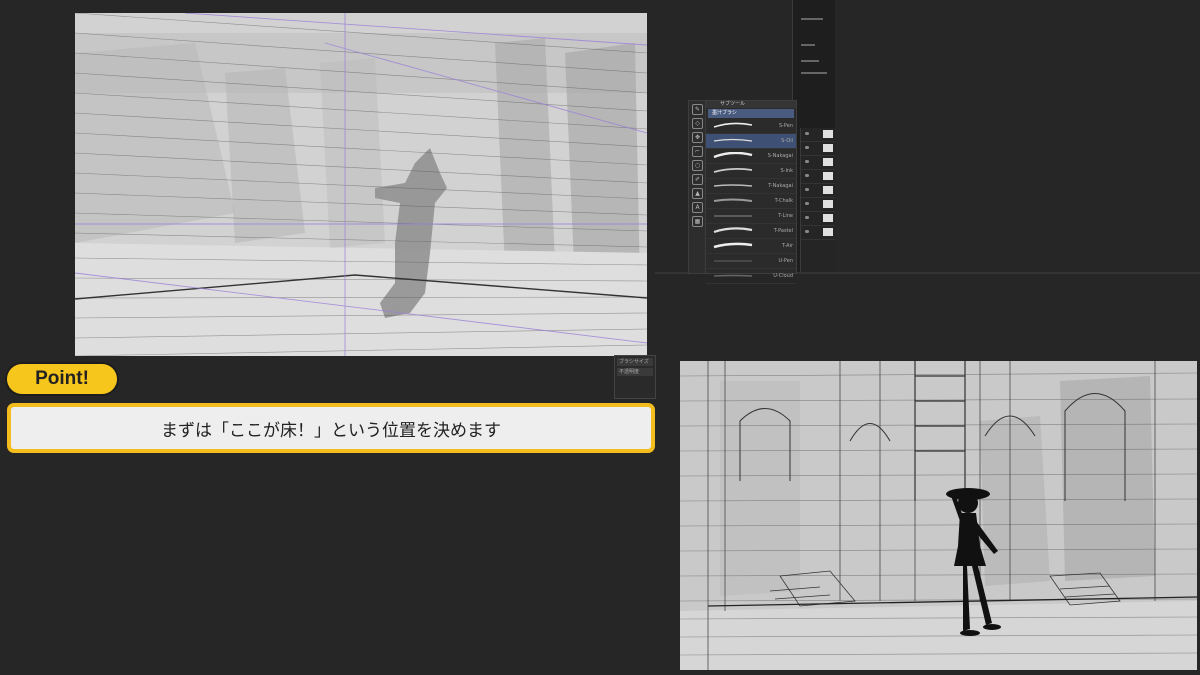 Image resolution: width=1200 pixels, height=675 pixels. I want to click on tool-property-panel: ブラシサイズ 不透明度, so click(635, 377).